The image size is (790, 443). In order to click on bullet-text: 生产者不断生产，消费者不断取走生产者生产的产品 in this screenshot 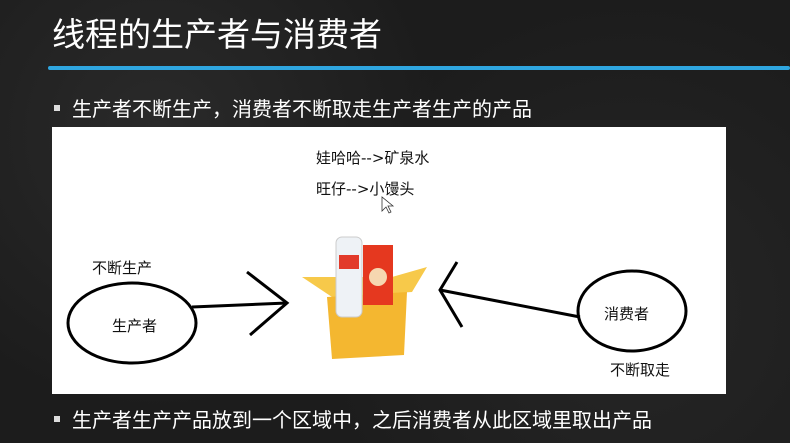, I will do `click(302, 109)`.